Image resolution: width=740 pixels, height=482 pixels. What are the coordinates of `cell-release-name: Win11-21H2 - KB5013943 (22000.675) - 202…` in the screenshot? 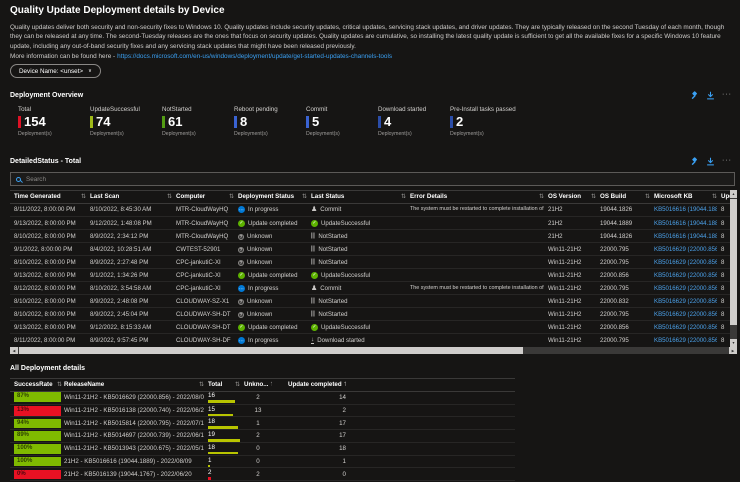 It's located at (134, 449).